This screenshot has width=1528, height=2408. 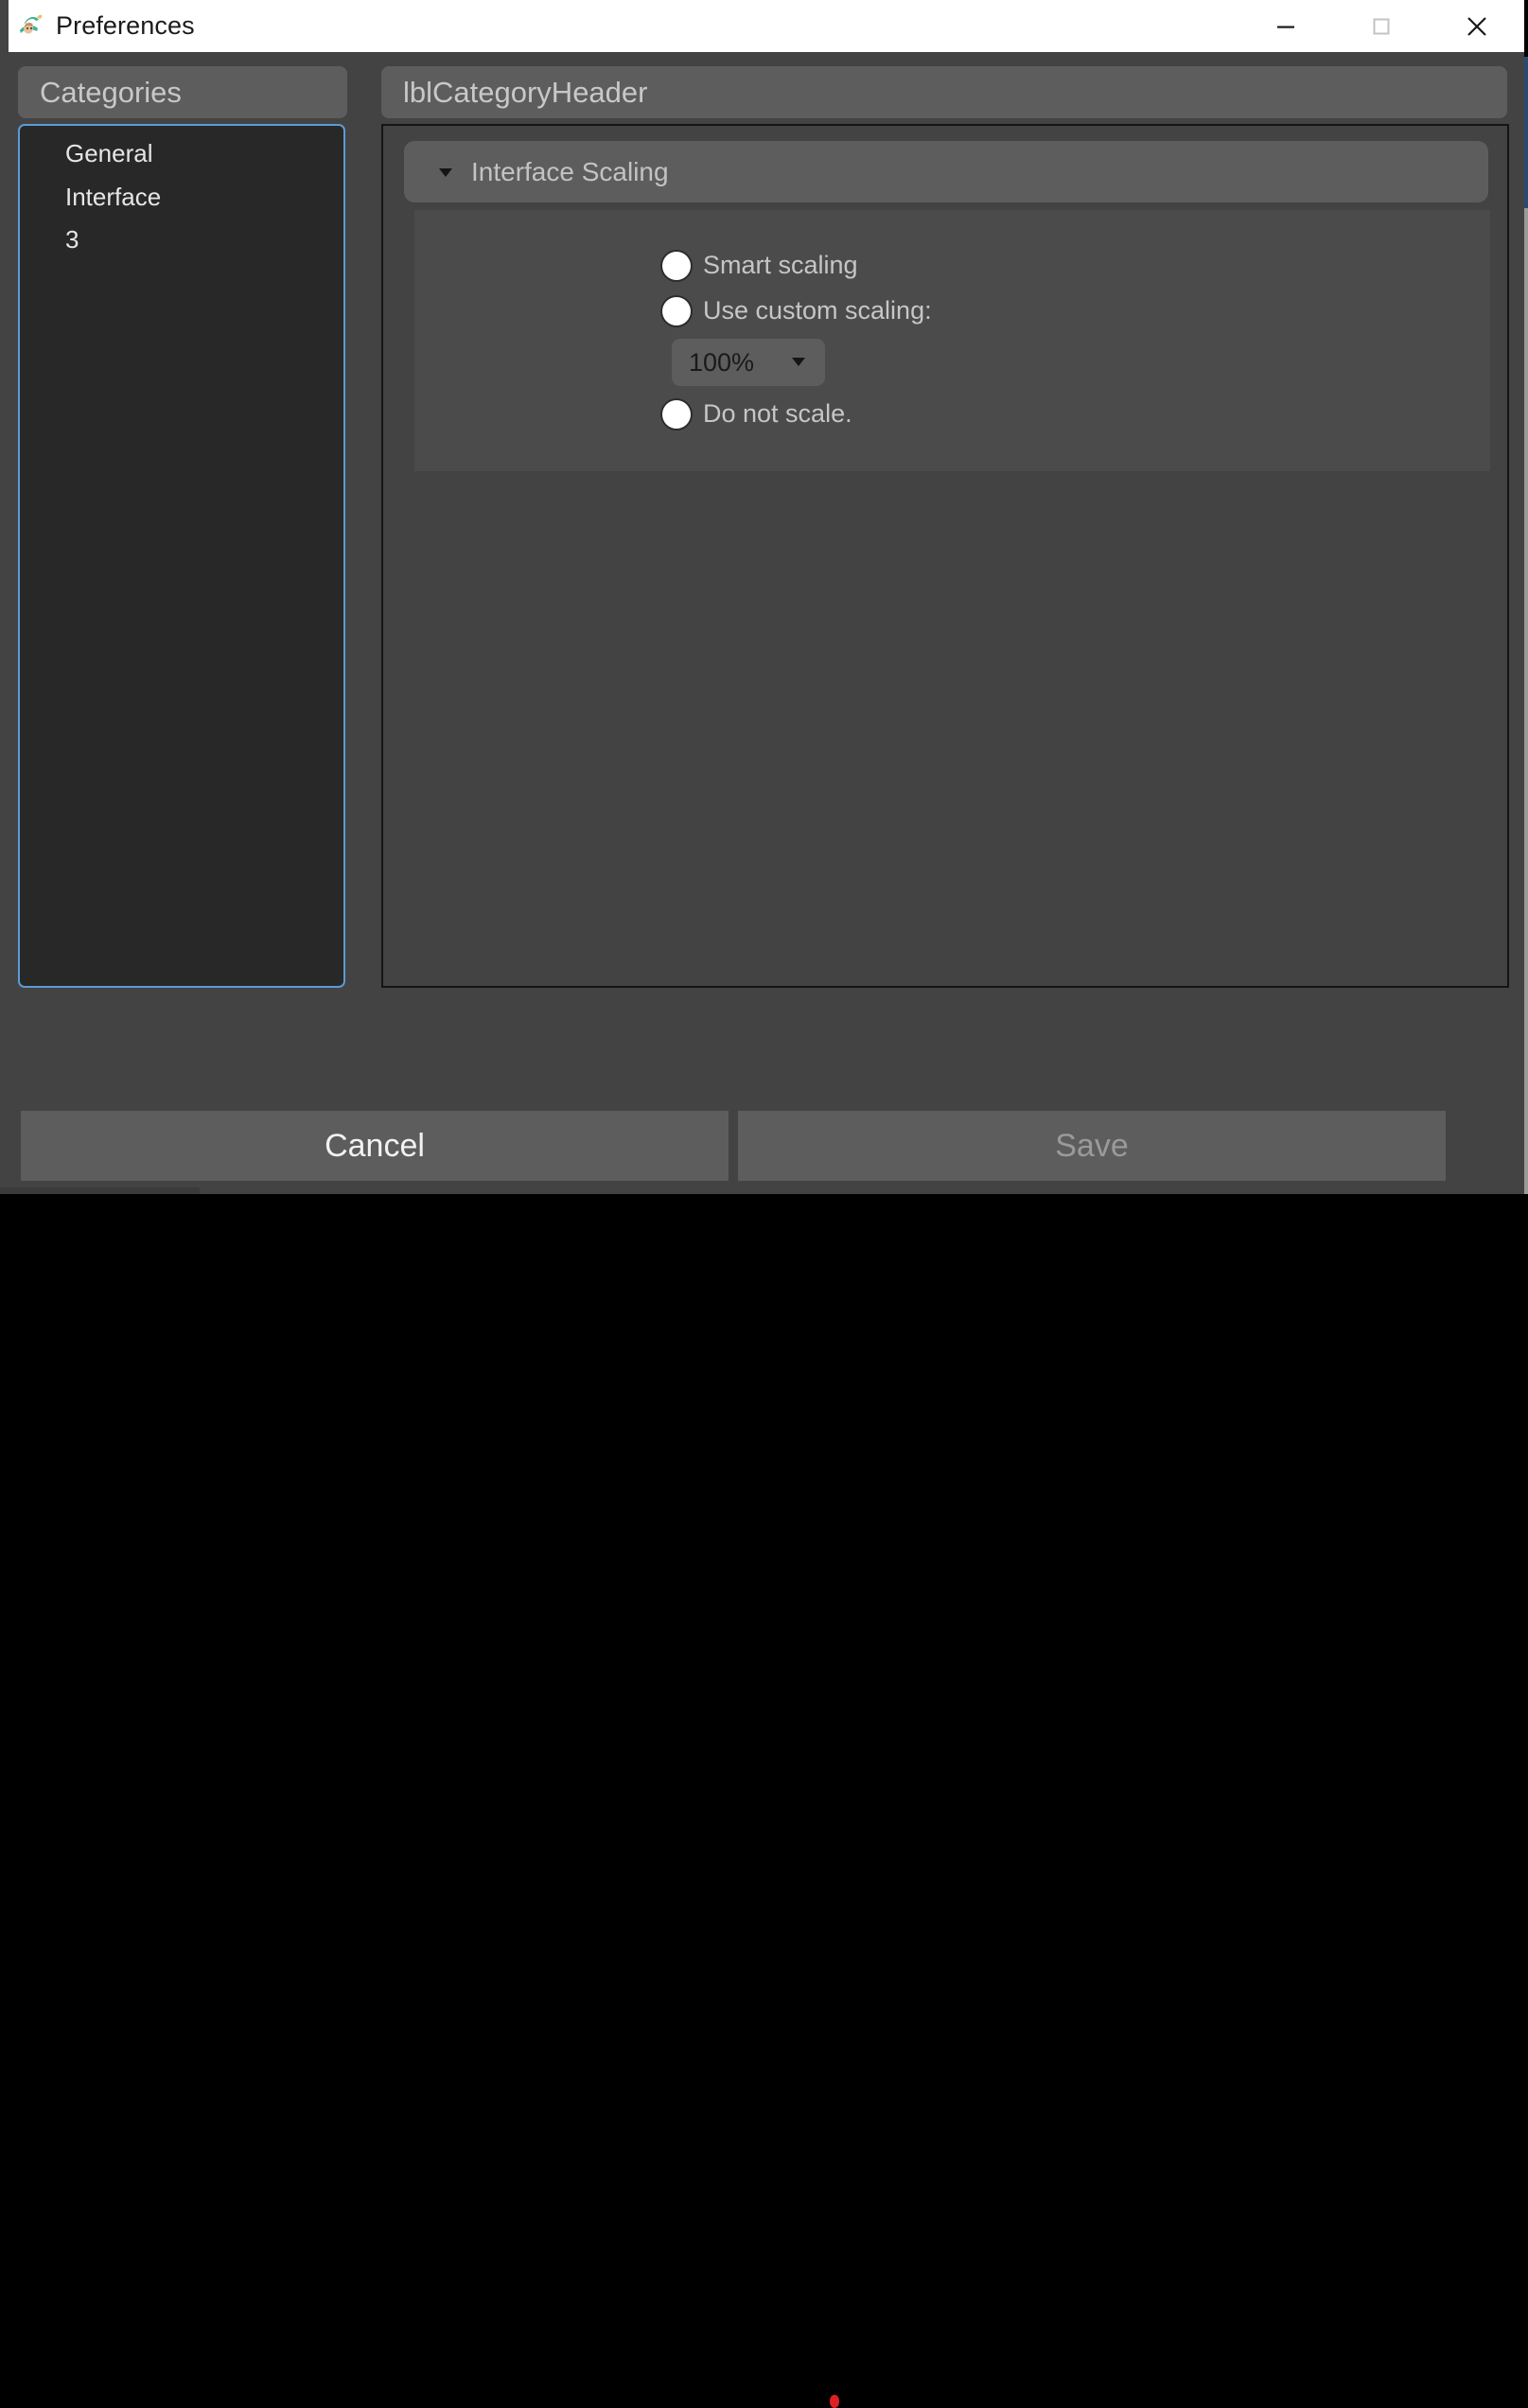 What do you see at coordinates (111, 92) in the screenshot?
I see `categories-header-label: Categories` at bounding box center [111, 92].